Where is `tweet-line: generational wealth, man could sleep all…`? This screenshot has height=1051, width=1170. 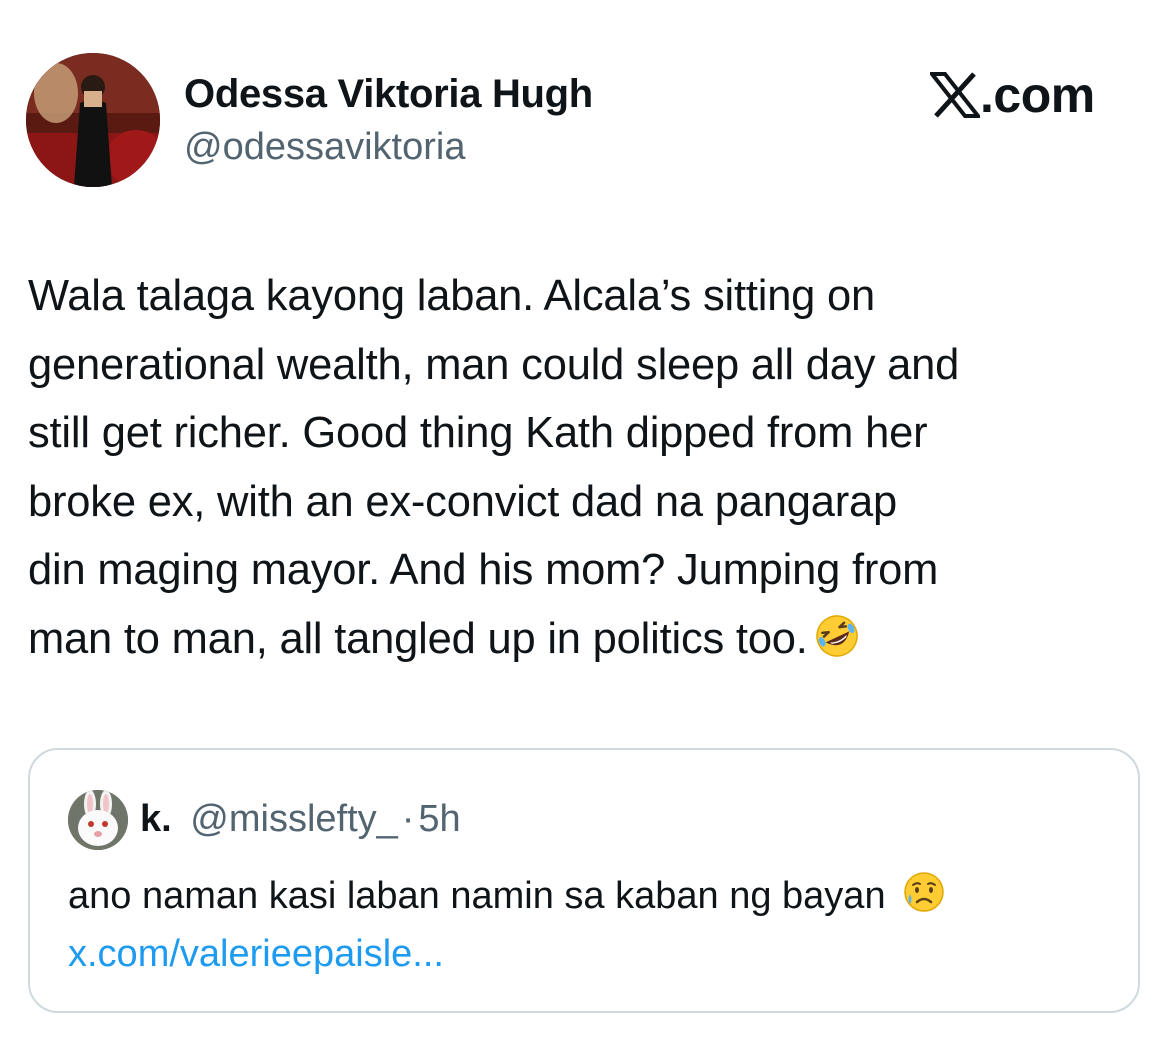 tweet-line: generational wealth, man could sleep all… is located at coordinates (494, 364).